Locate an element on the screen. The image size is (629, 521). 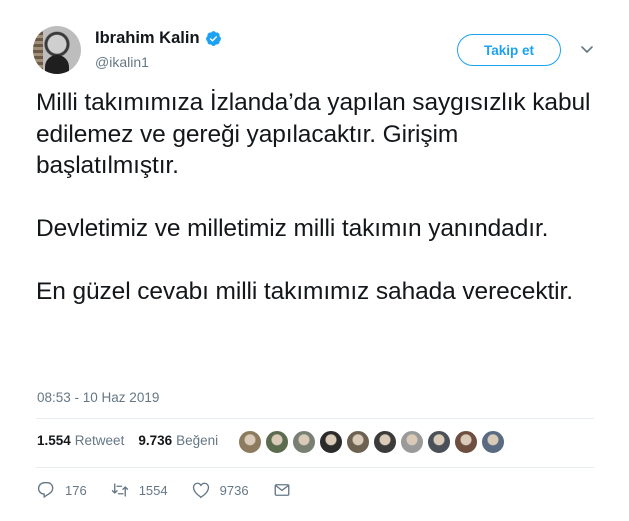
direct-message-button is located at coordinates (287, 490).